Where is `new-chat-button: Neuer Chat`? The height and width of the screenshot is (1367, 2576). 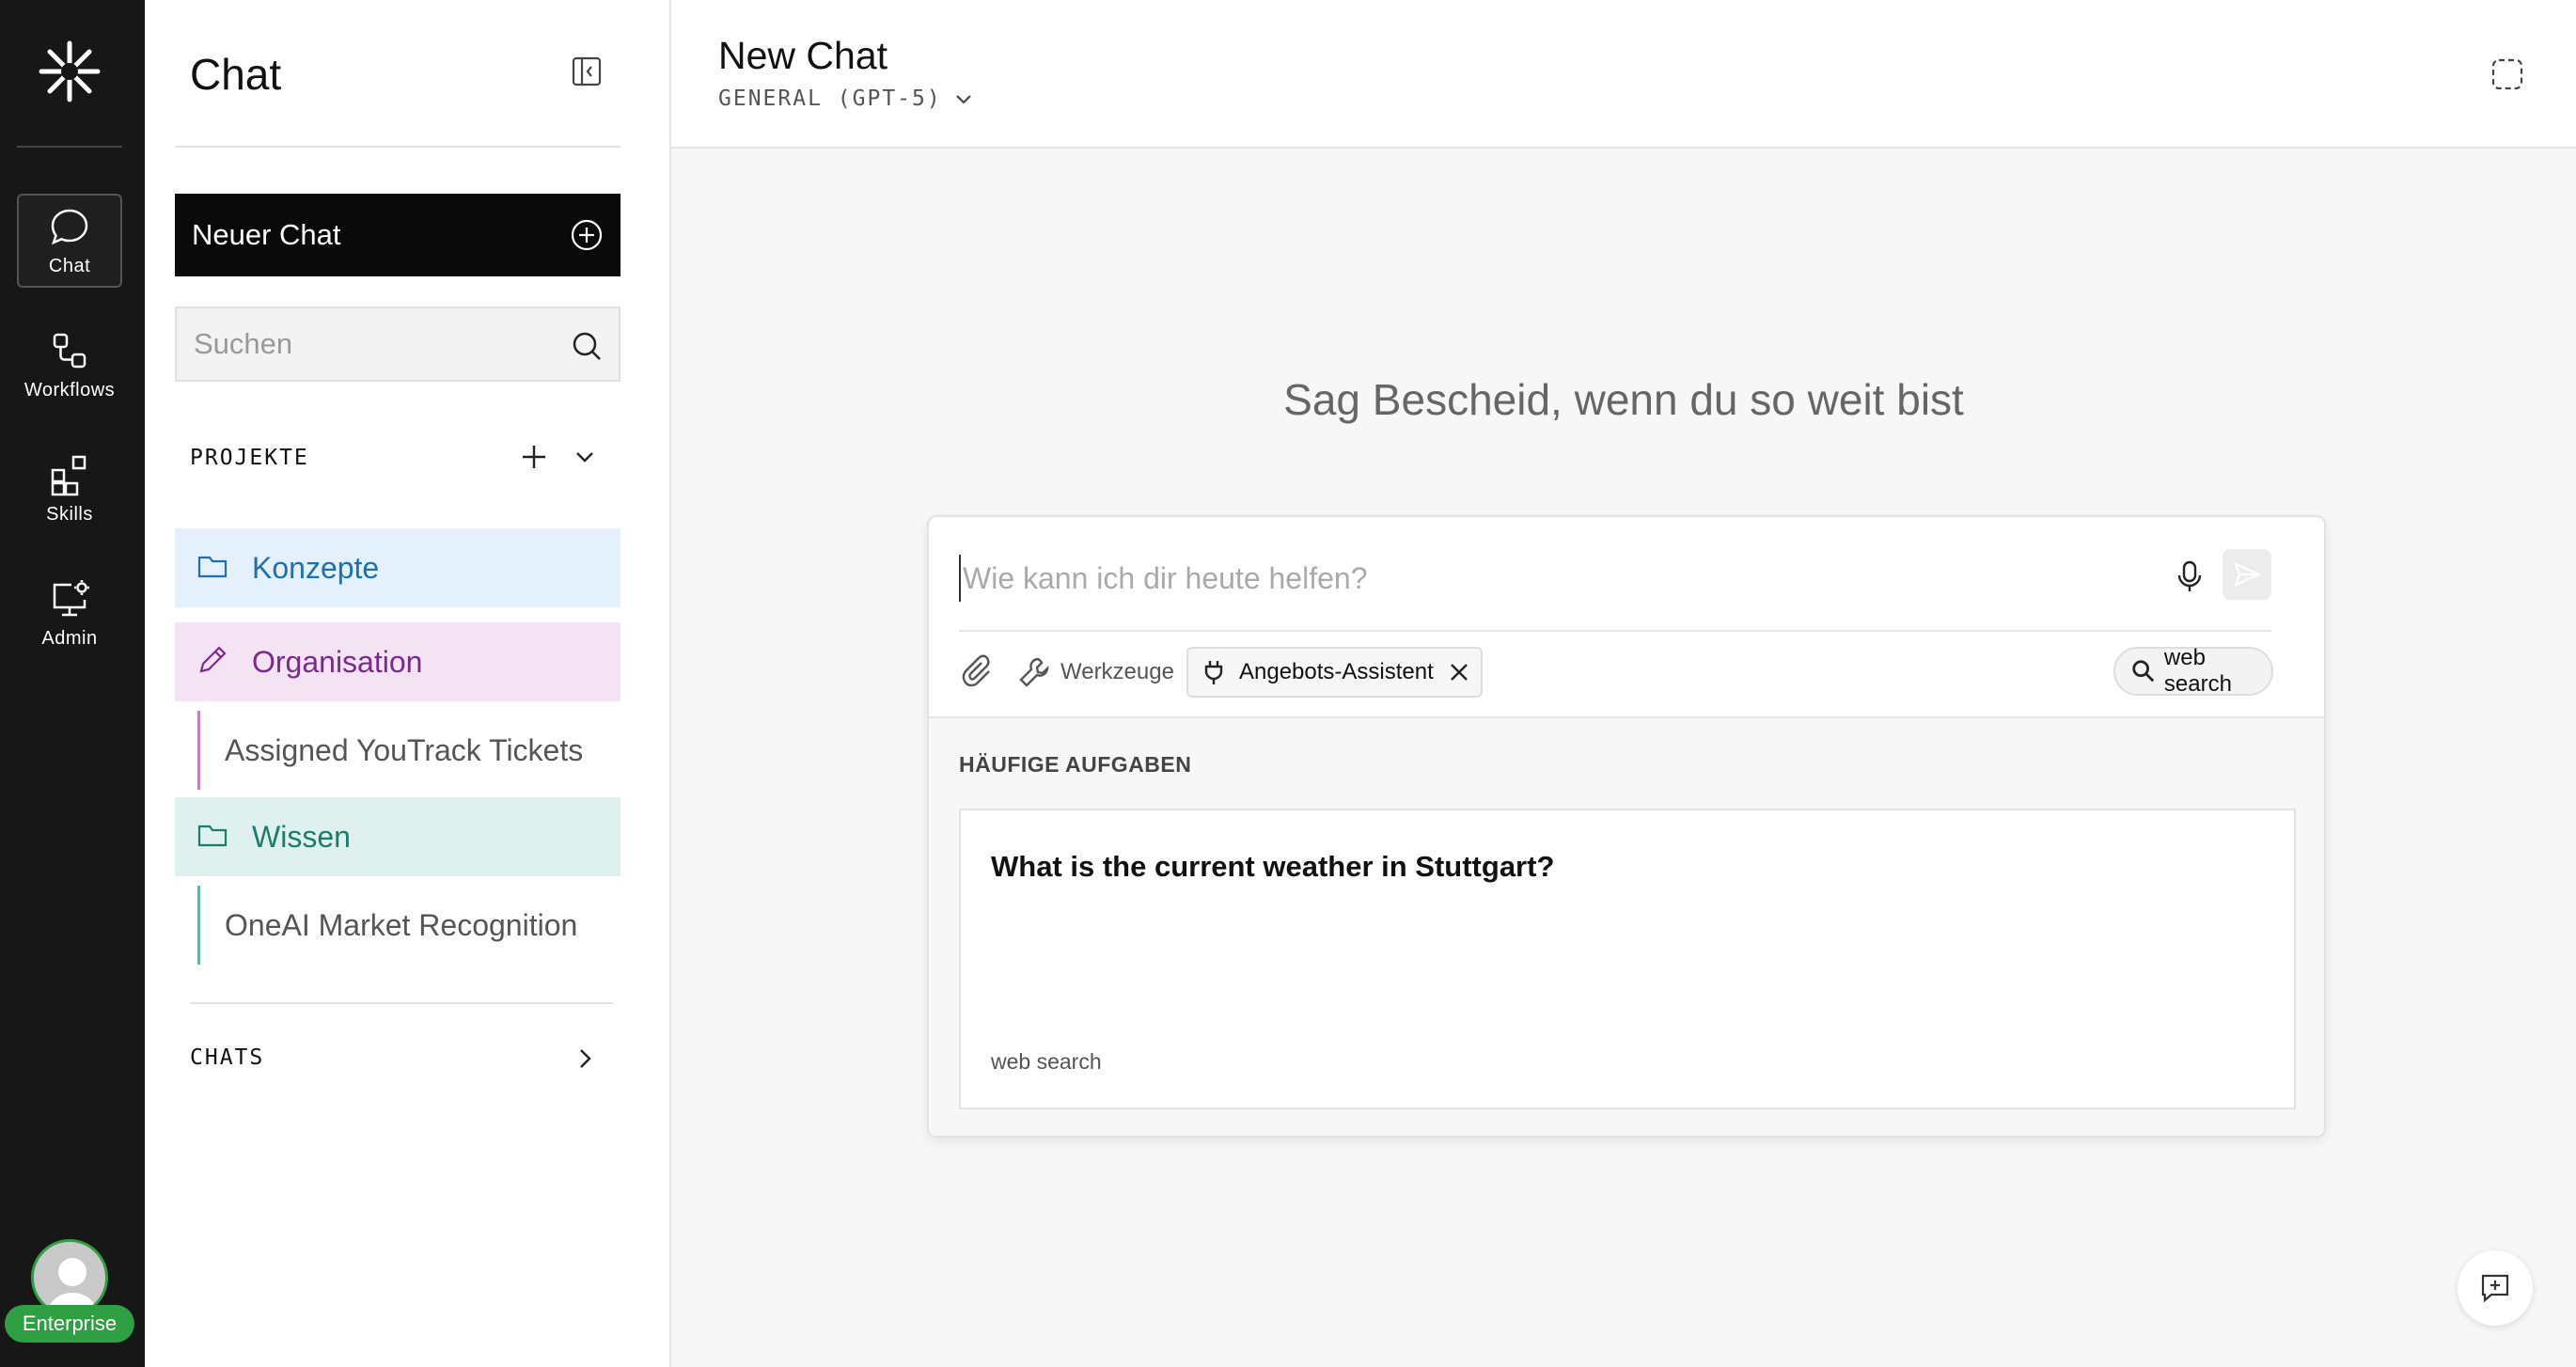 new-chat-button: Neuer Chat is located at coordinates (398, 235).